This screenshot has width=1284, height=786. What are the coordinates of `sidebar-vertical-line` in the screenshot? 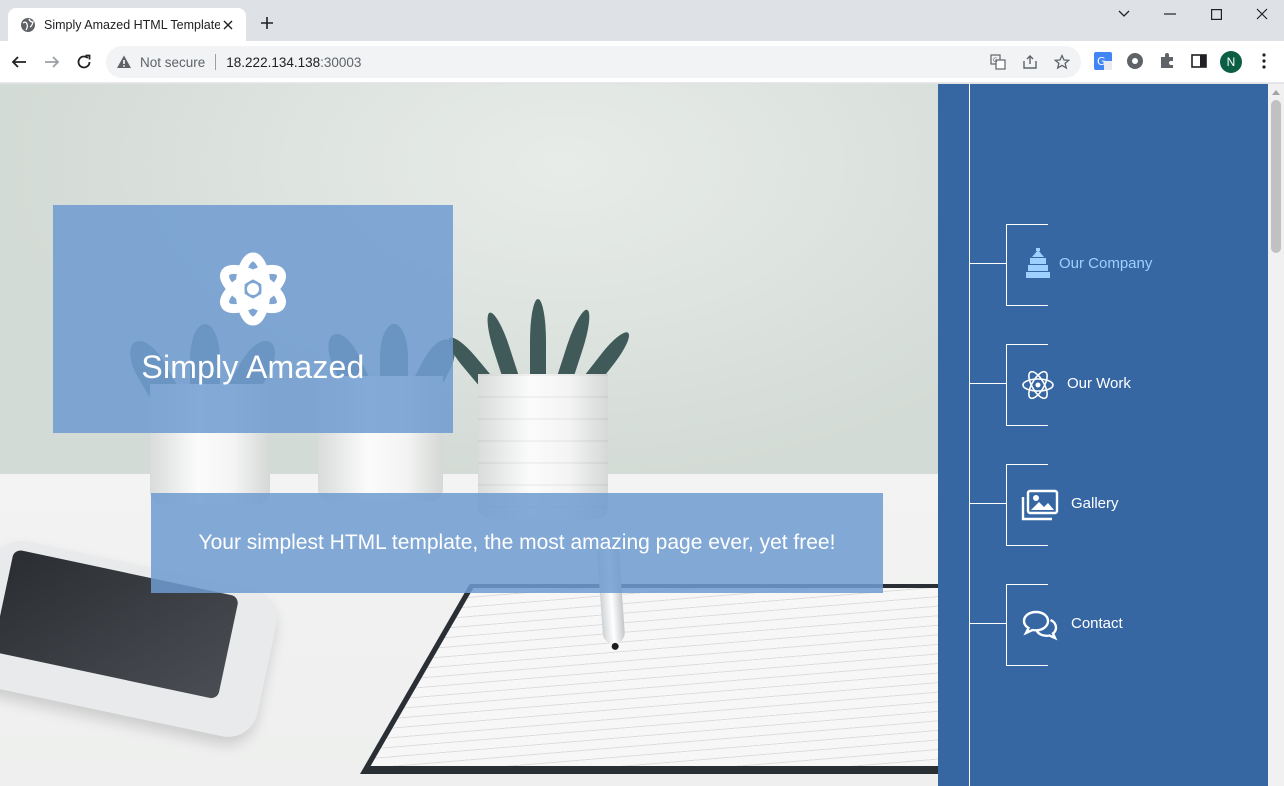 It's located at (969, 435).